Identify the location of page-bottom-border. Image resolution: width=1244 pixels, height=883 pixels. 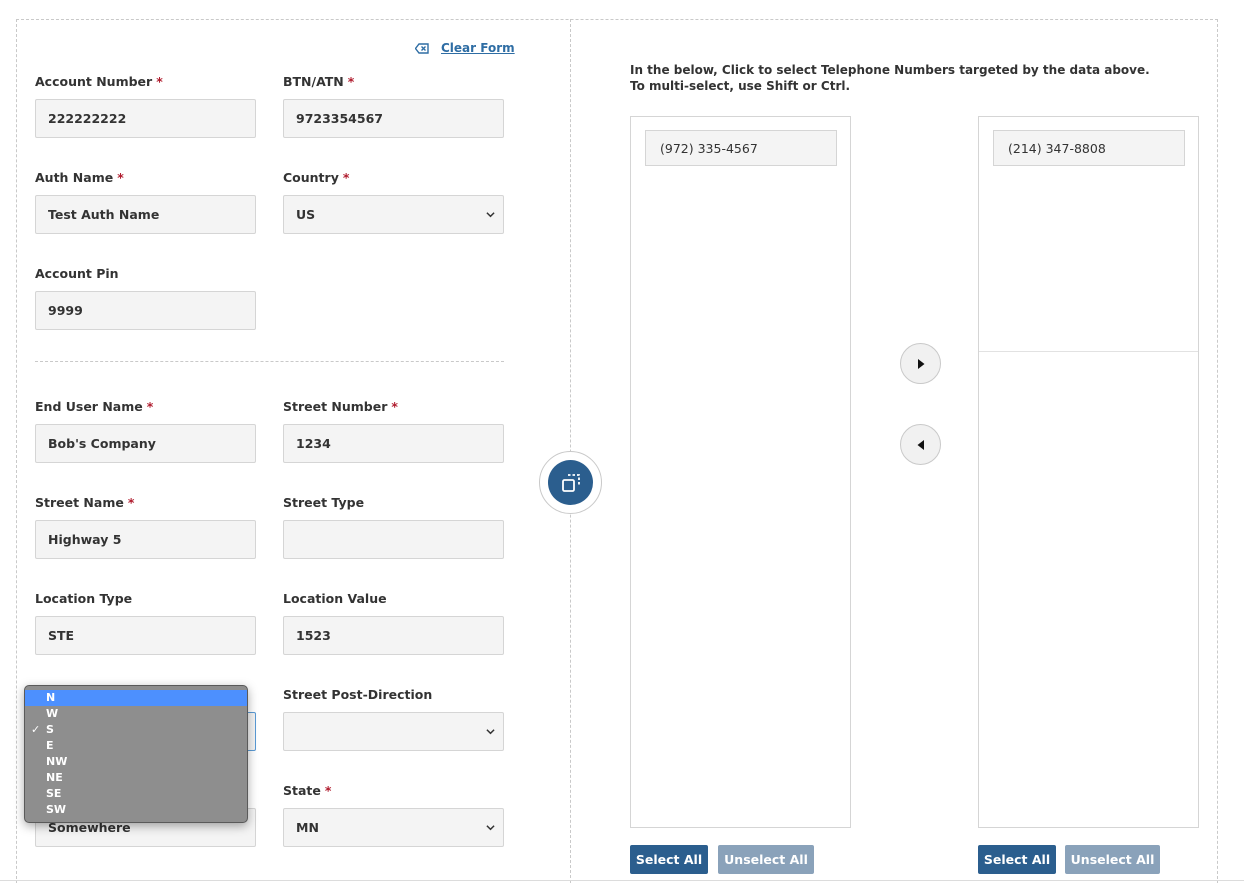
(622, 880).